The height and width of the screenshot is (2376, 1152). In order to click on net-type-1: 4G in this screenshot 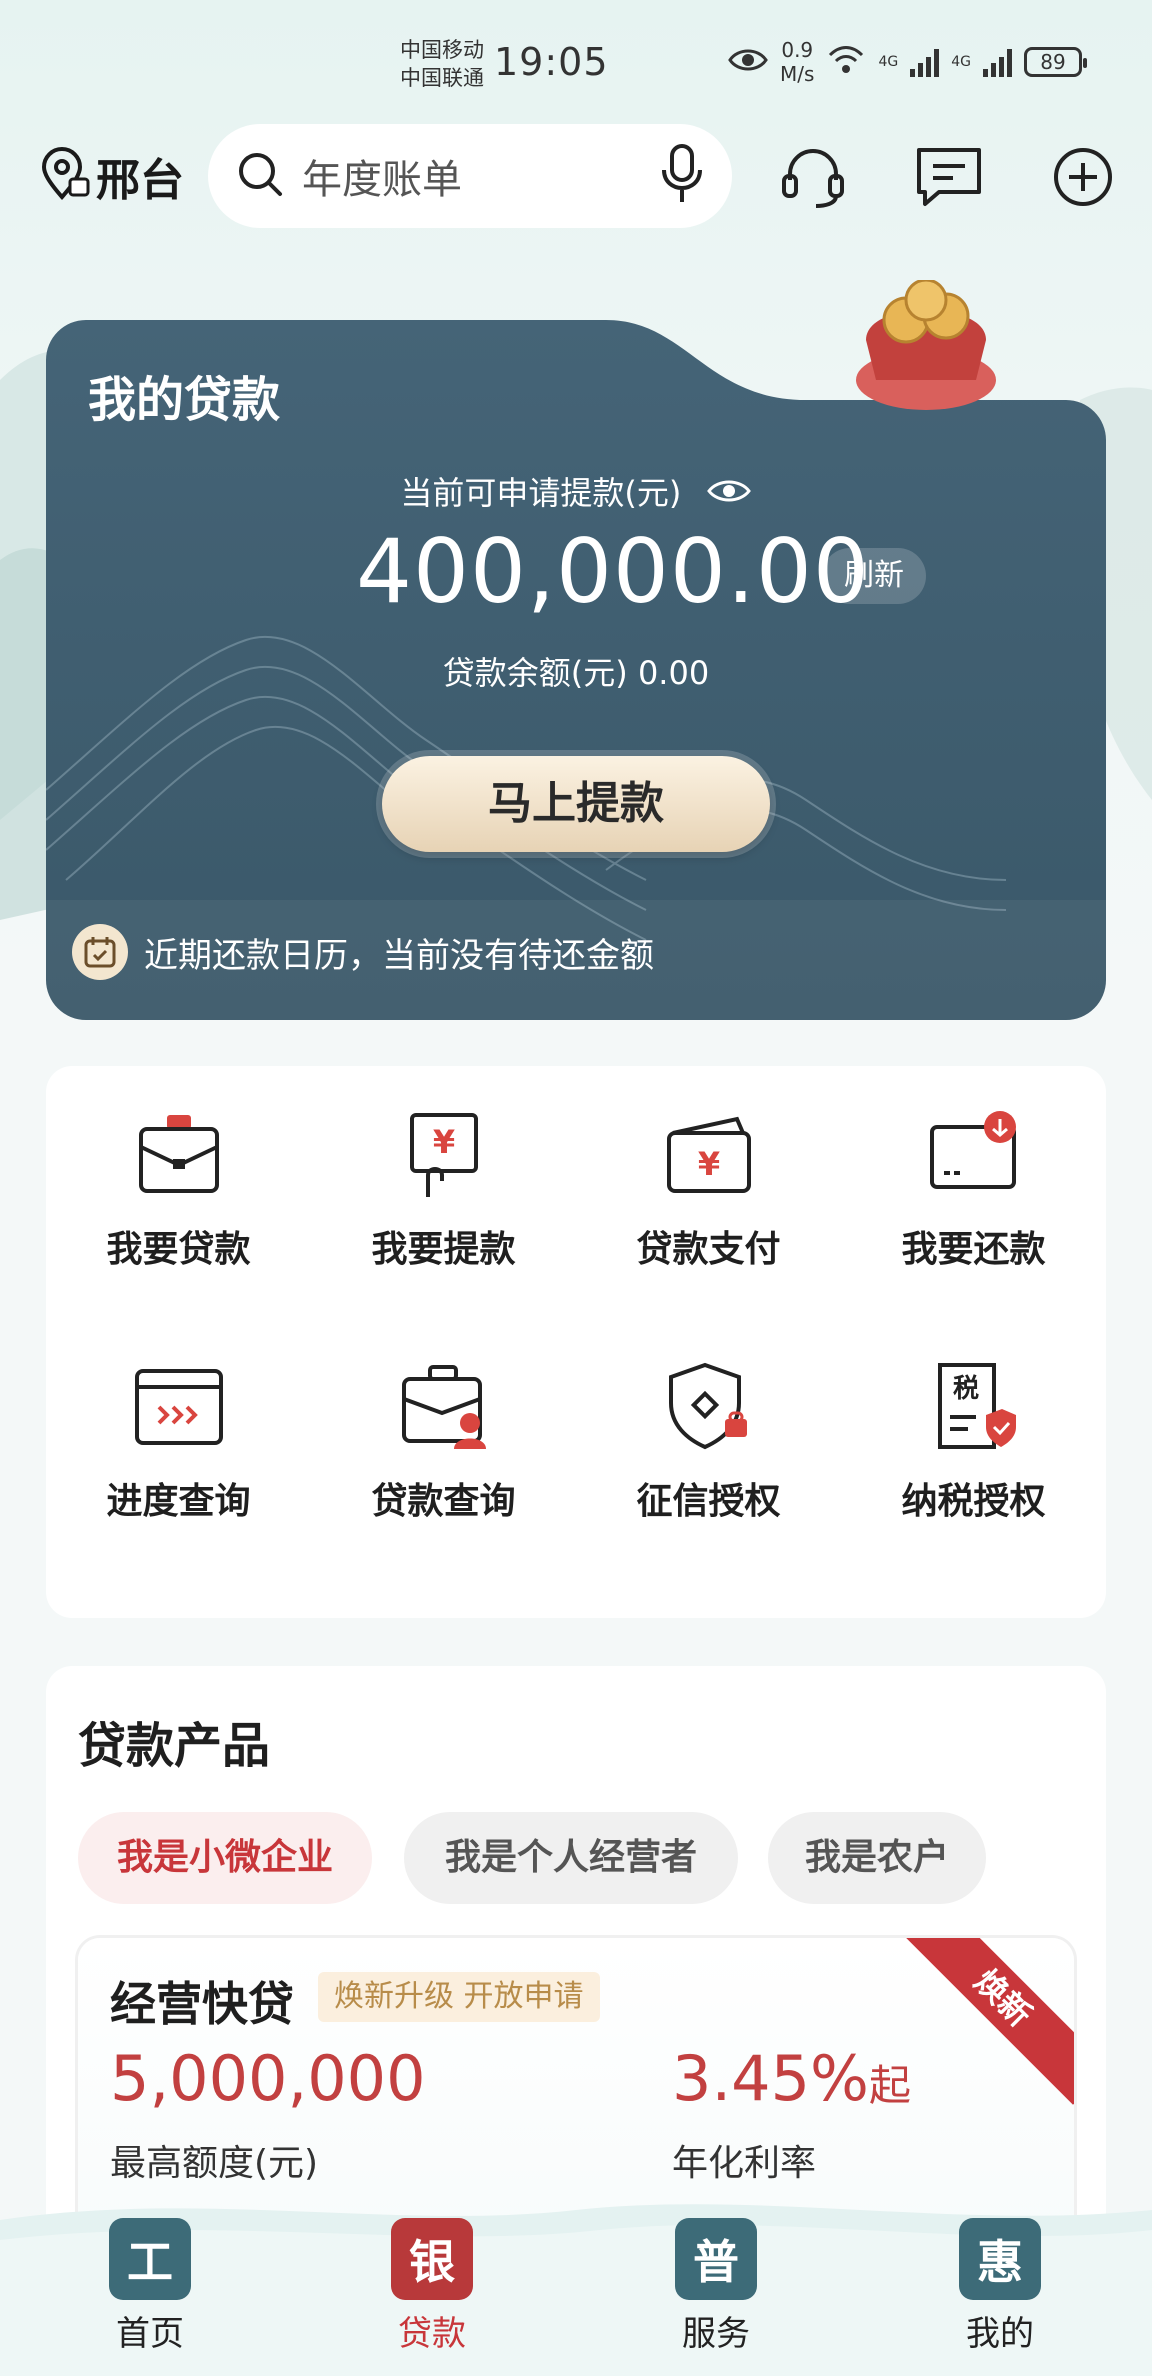, I will do `click(888, 62)`.